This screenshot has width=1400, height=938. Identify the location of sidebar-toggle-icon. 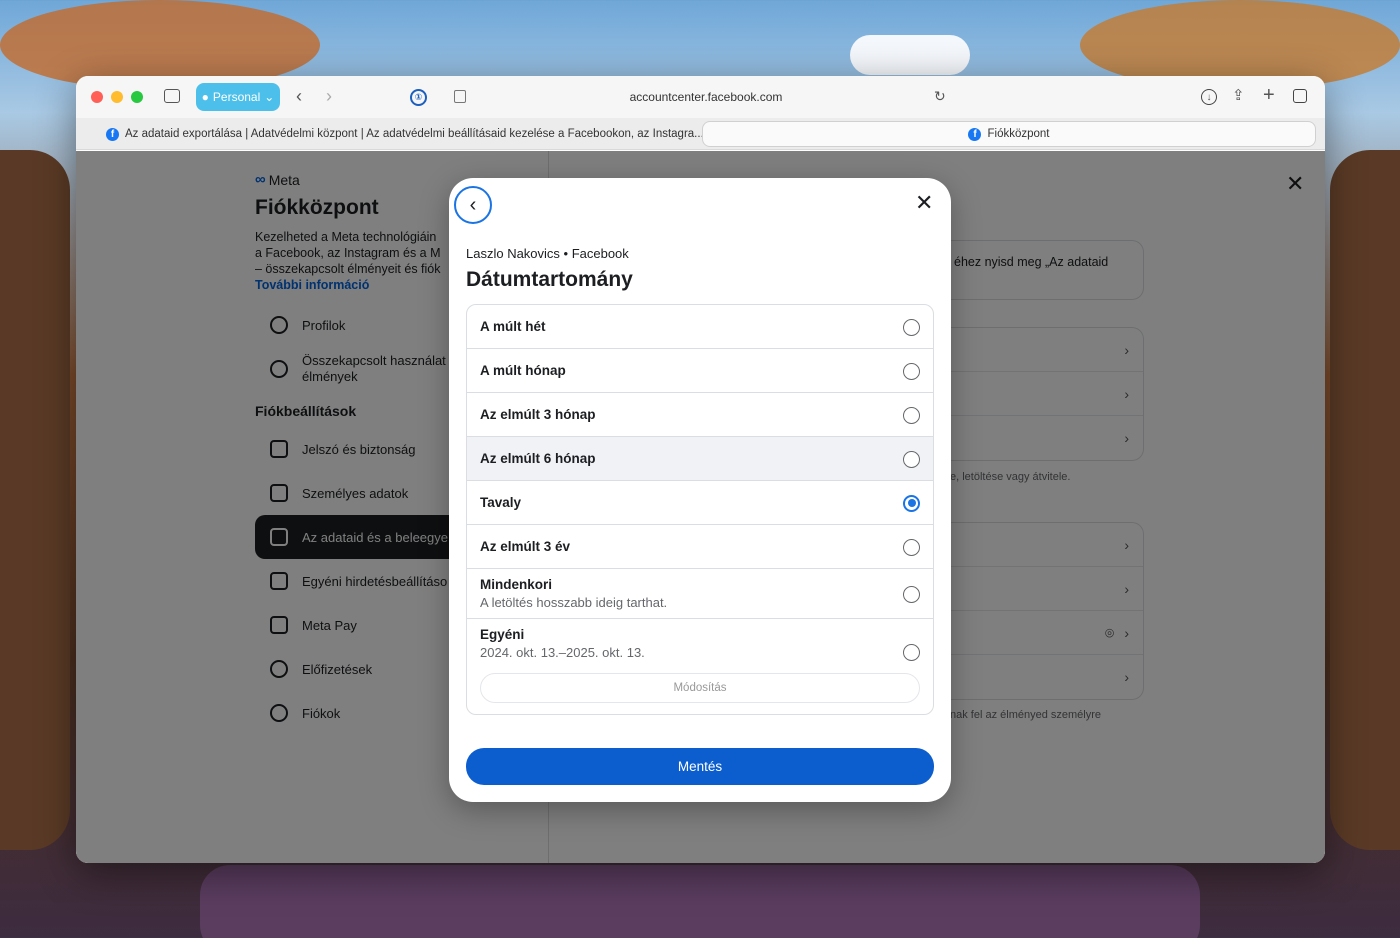
(172, 96).